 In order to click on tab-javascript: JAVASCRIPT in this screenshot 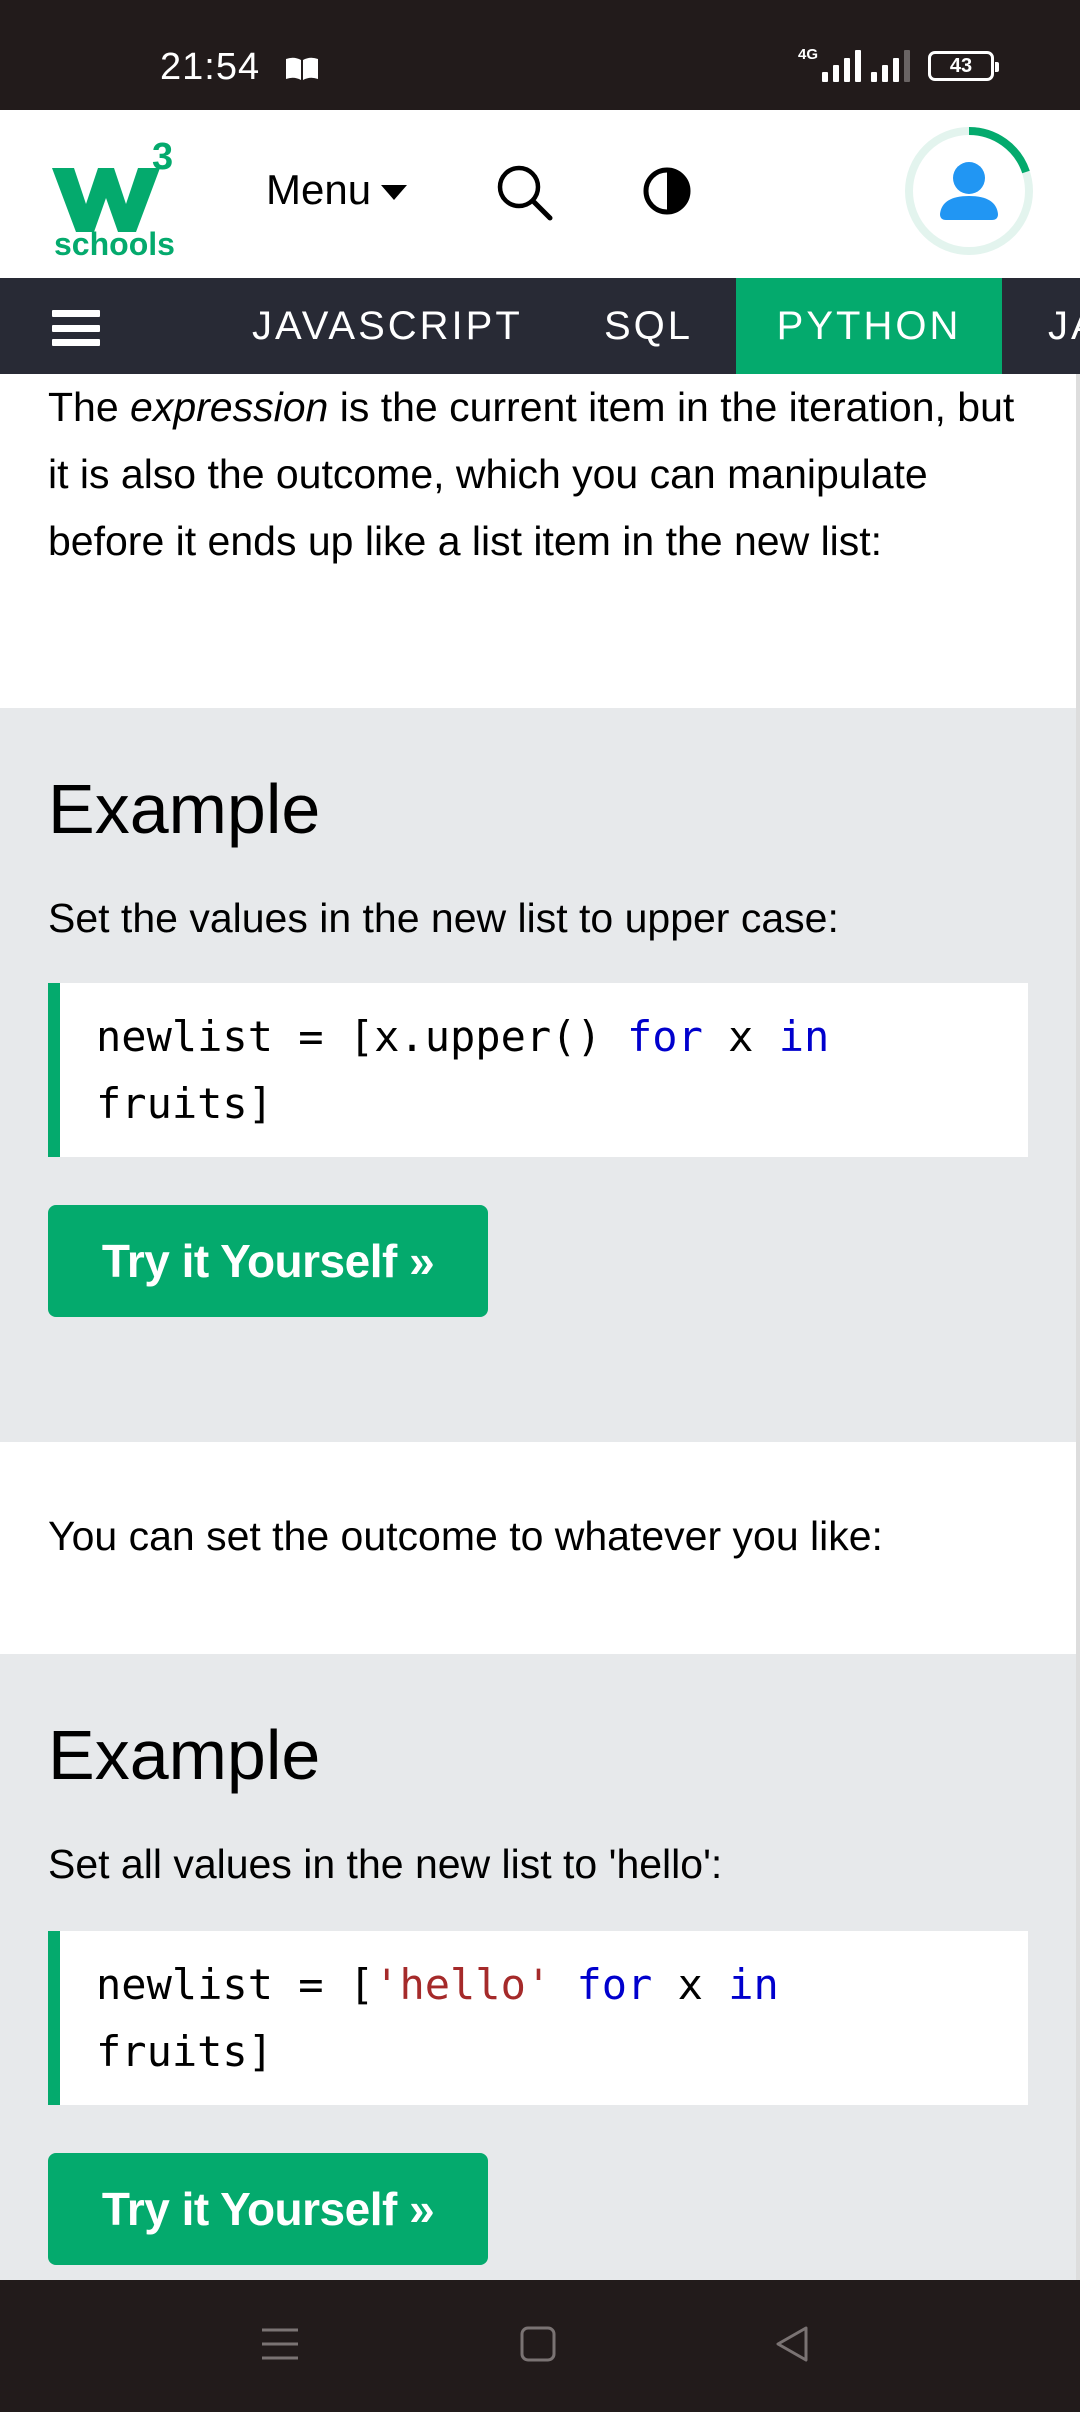, I will do `click(387, 326)`.